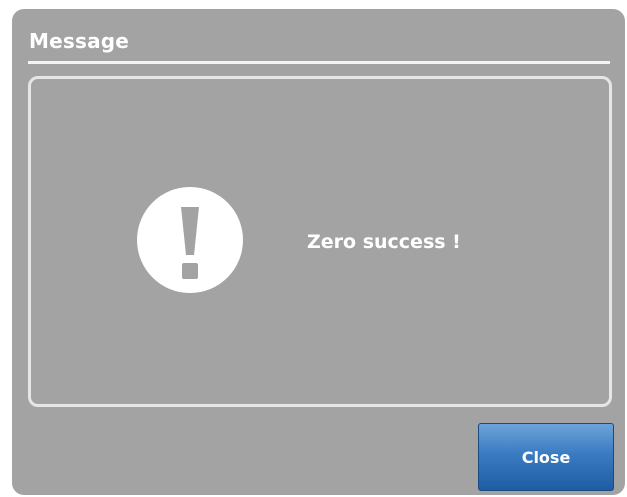 The height and width of the screenshot is (497, 627). I want to click on exclamation-circle-icon, so click(190, 240).